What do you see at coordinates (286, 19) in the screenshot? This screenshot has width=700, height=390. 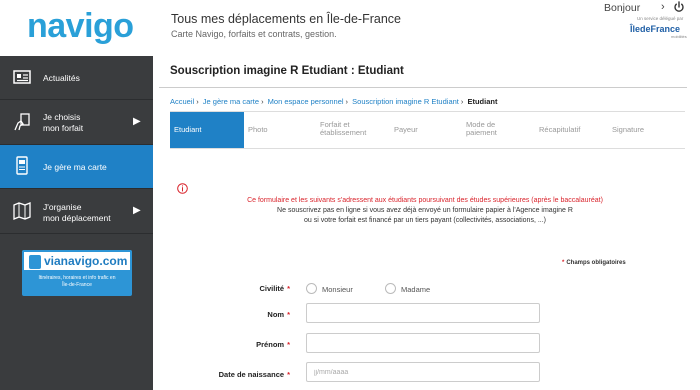 I see `header-tagline: Tous mes déplacements en Île-de-France` at bounding box center [286, 19].